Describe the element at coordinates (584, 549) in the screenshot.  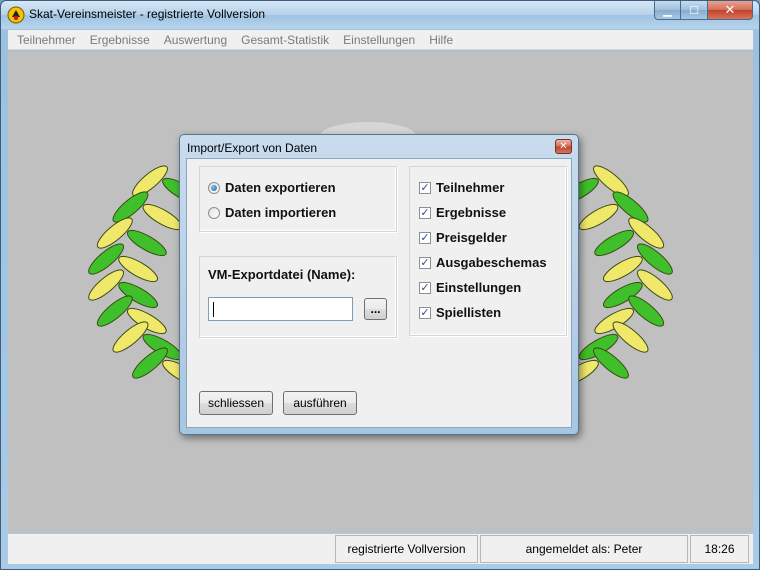
I see `status-user: angemeldet als: Peter` at that location.